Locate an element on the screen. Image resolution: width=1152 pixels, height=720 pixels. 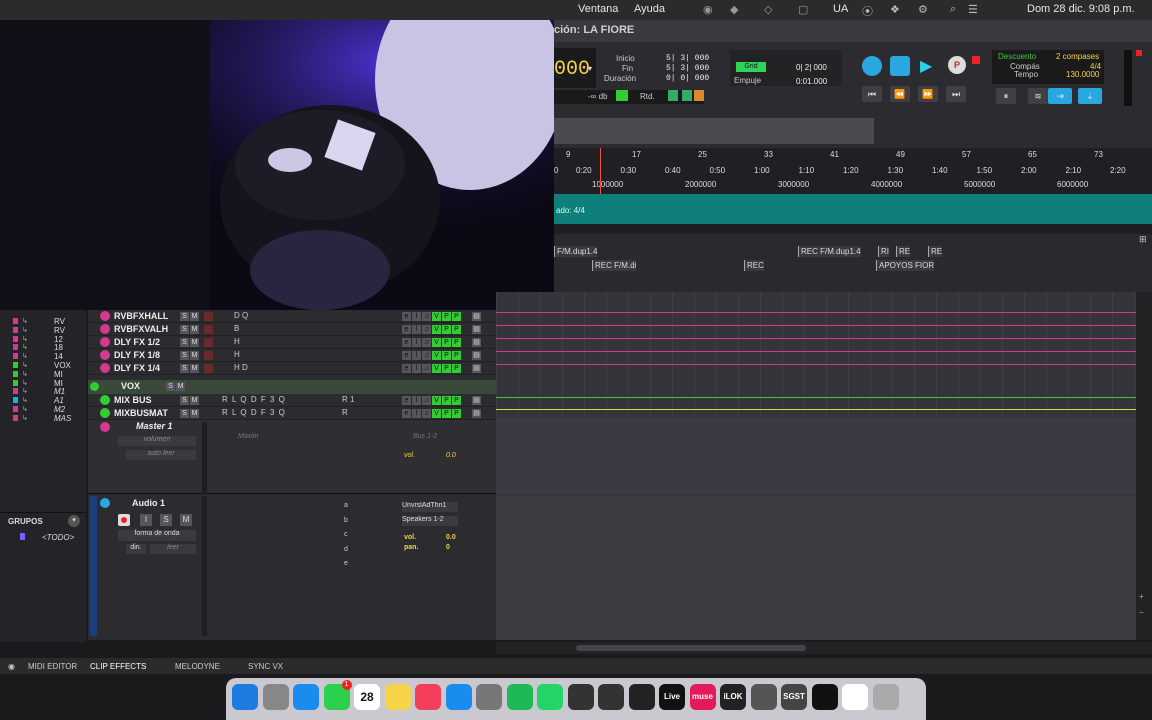
dock-sgst-icon: SGST is located at coordinates (794, 697).